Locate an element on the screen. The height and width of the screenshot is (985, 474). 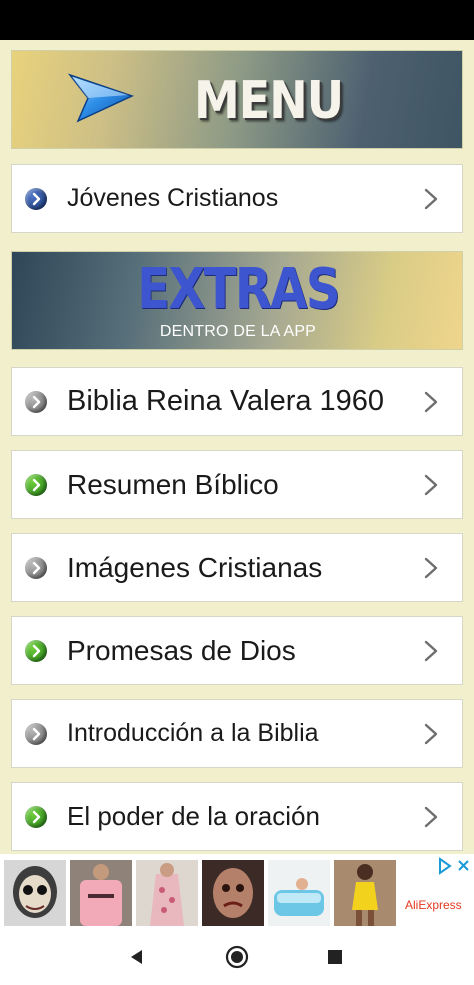
ad-banner: AliExpress is located at coordinates (237, 891).